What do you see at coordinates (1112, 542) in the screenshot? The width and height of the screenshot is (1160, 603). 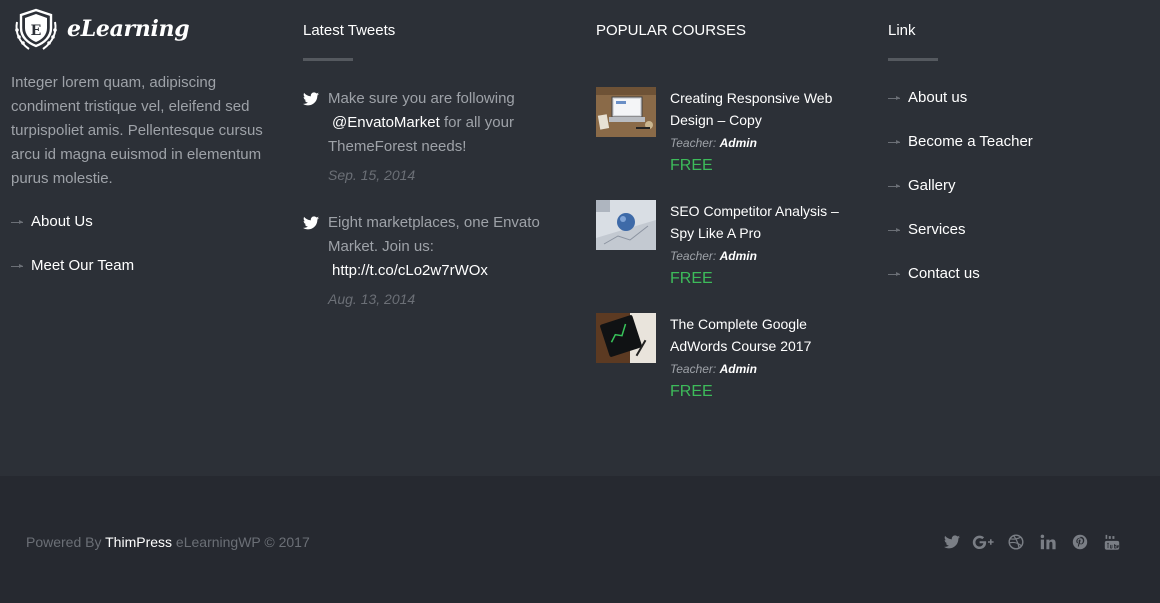 I see `youtube-icon` at bounding box center [1112, 542].